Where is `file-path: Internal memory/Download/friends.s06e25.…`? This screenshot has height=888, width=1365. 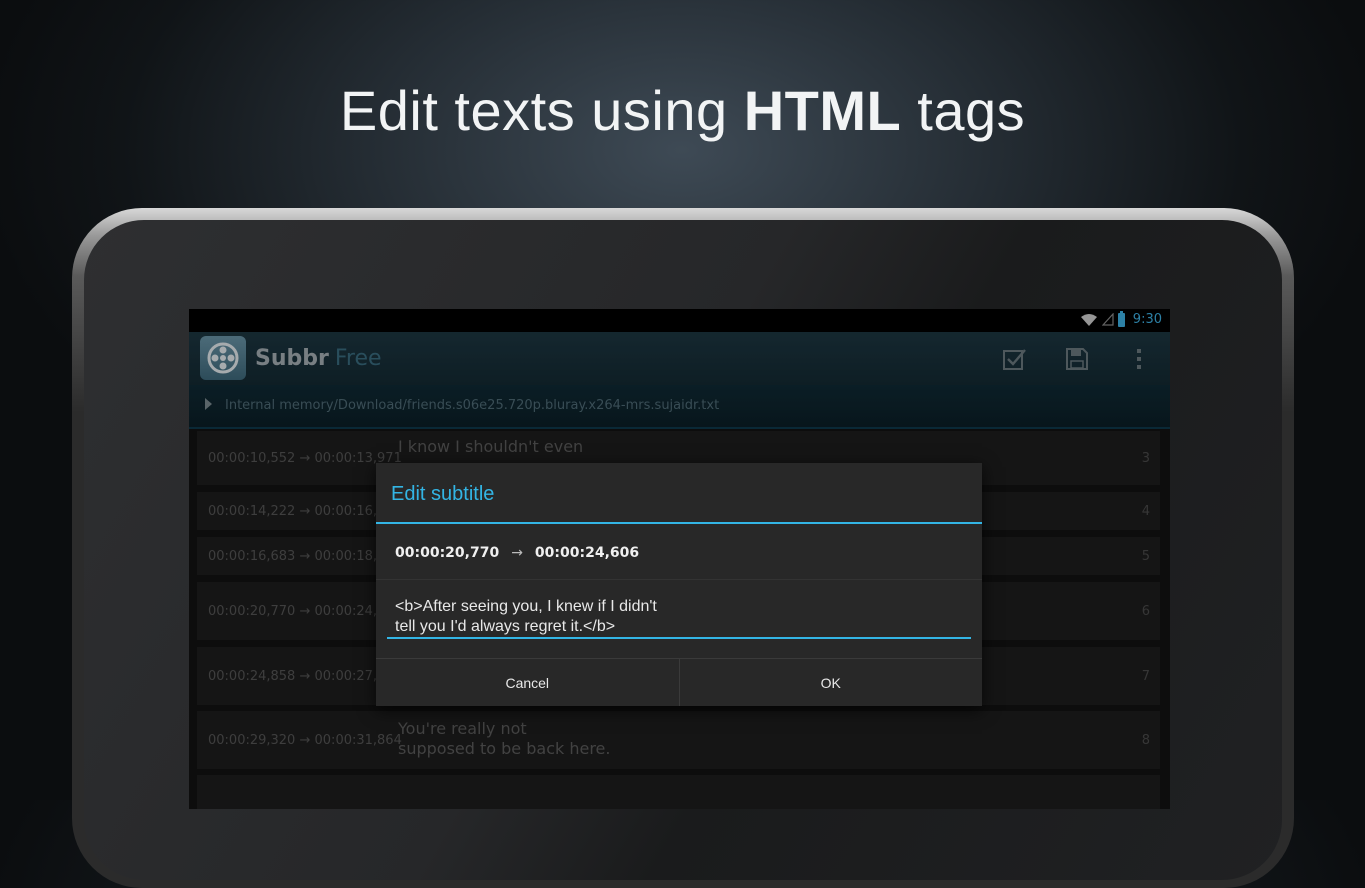 file-path: Internal memory/Download/friends.s06e25.… is located at coordinates (472, 405).